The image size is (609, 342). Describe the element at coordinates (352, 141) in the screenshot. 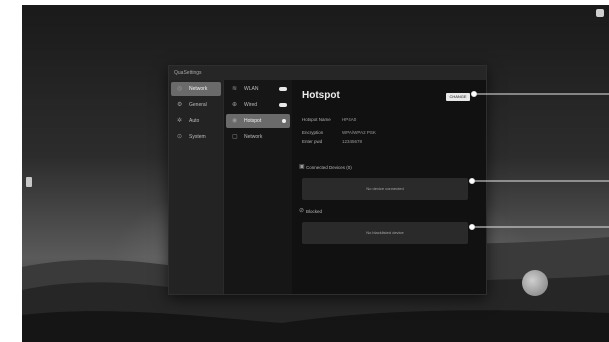

I see `info-value: 12345678` at that location.